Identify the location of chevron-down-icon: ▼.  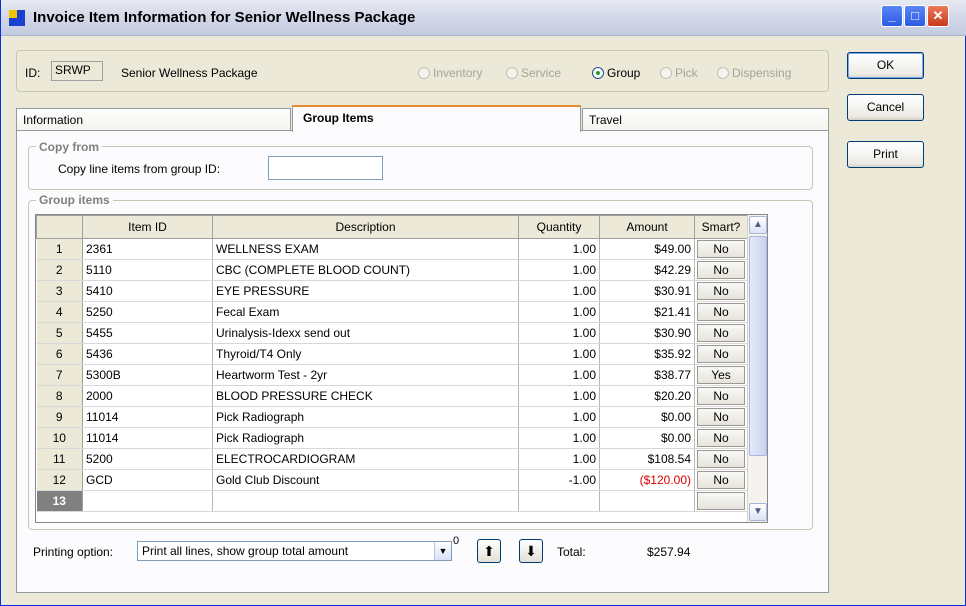
(442, 551).